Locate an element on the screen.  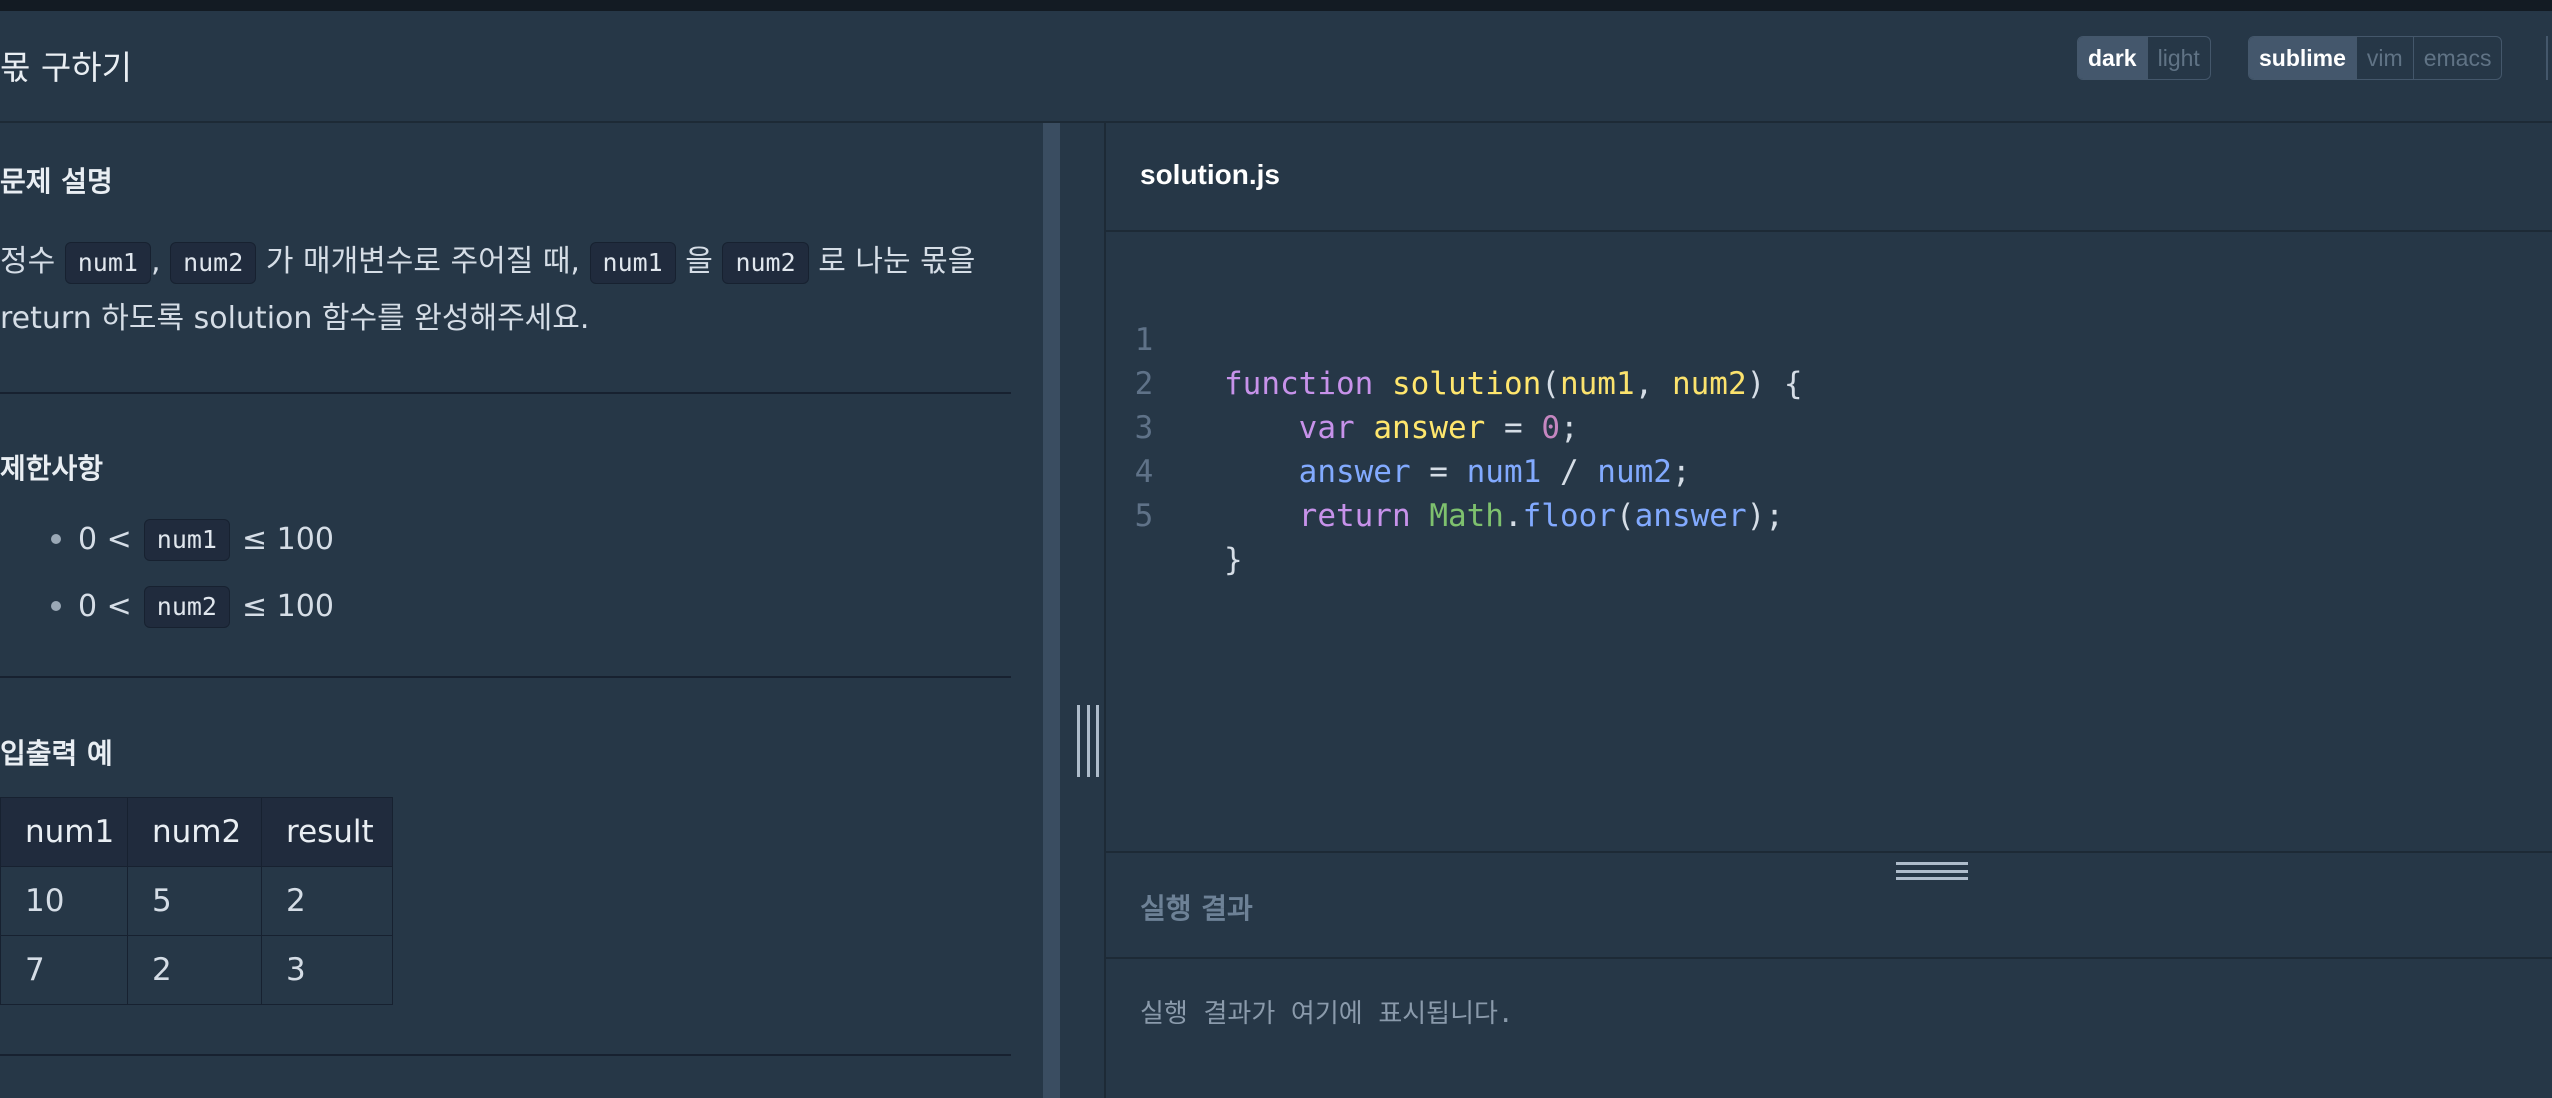
constraints-heading: 제한사항 is located at coordinates (52, 468).